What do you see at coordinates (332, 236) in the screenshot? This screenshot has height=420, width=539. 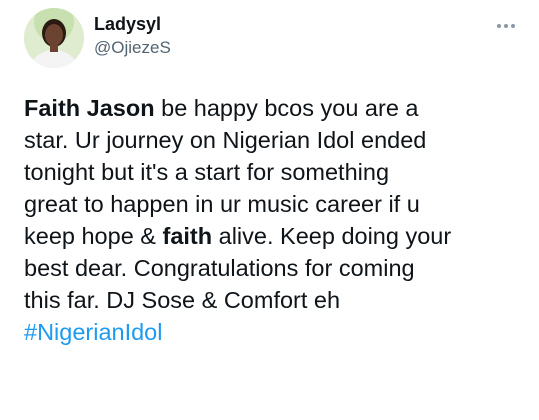 I see `text-segment: alive. Keep doing your` at bounding box center [332, 236].